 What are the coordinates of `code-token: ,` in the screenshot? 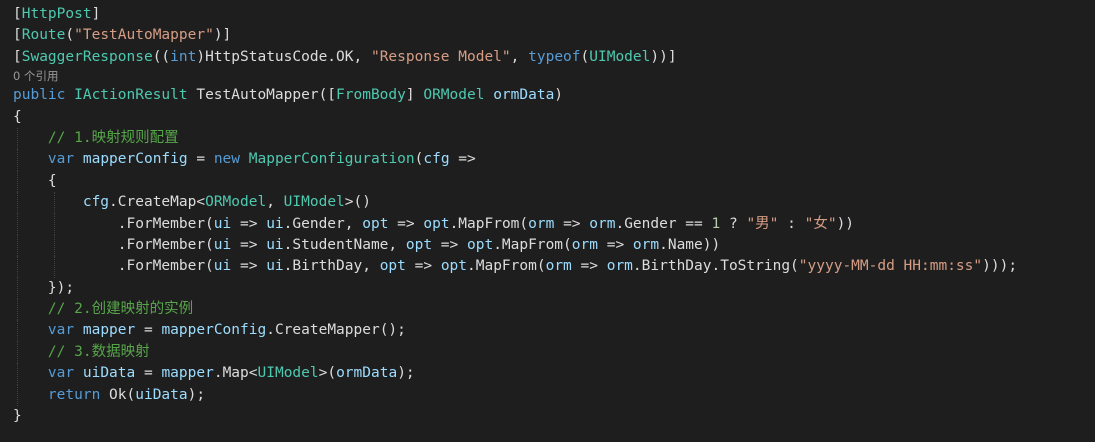 It's located at (275, 202).